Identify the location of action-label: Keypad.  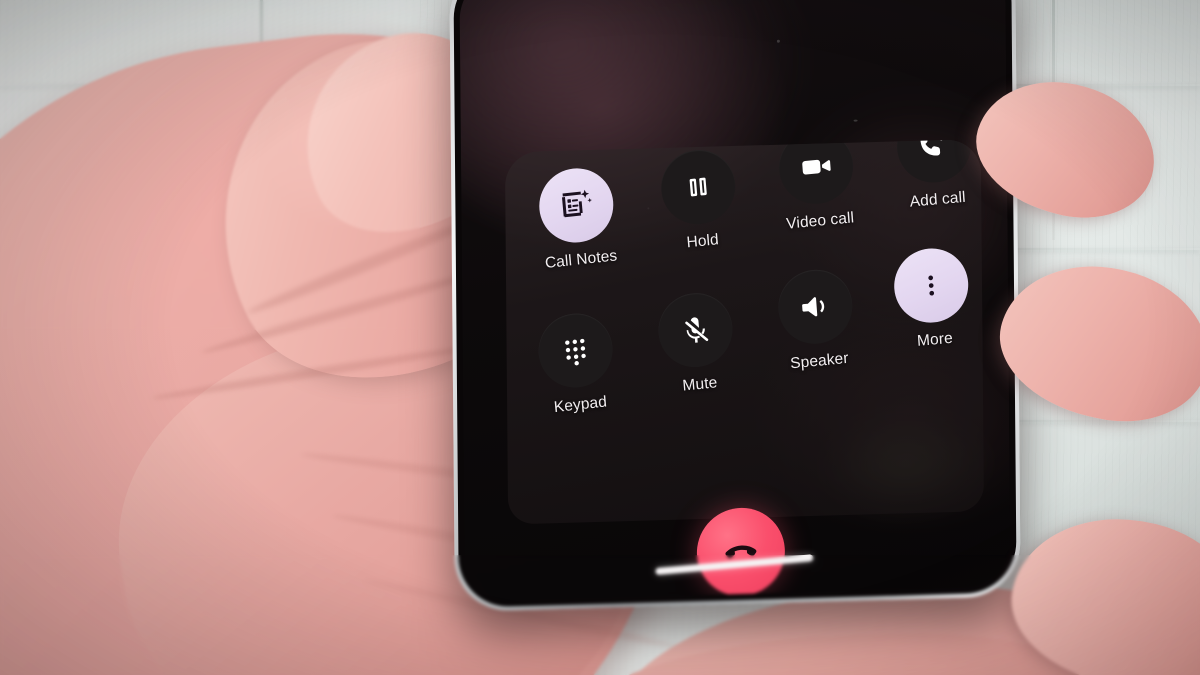
(580, 405).